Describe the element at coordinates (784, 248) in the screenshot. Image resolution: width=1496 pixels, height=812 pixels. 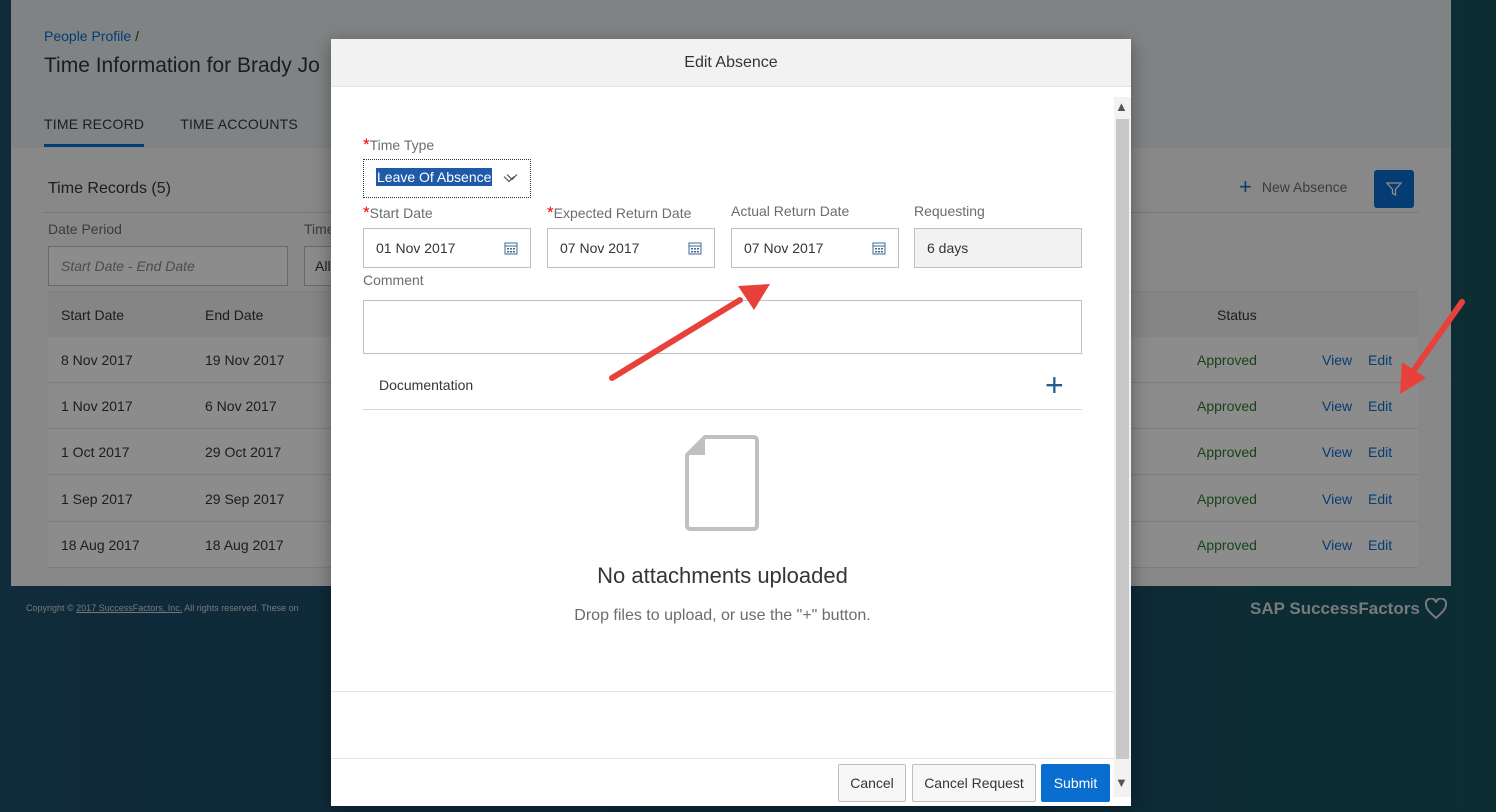
I see `actual-return-value: 07 Nov 2017` at that location.